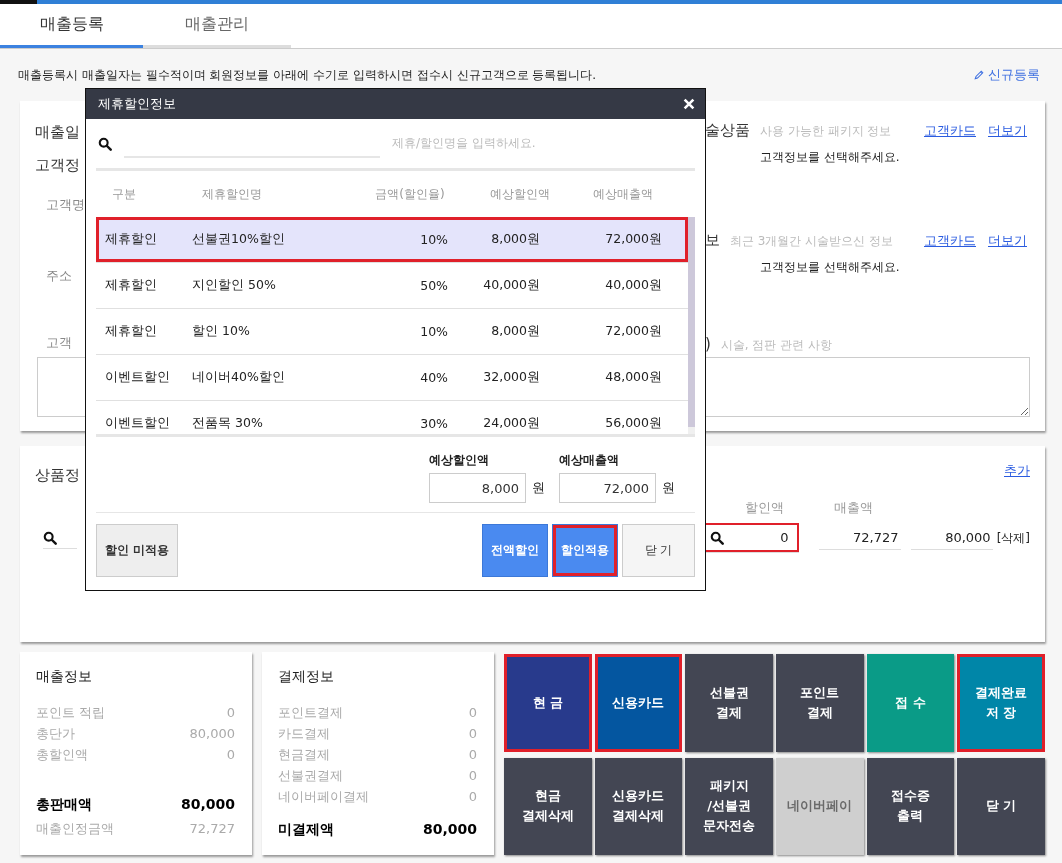  I want to click on table-row: 제휴할인 지인할인 50% 50% 40,000원 40,000원, so click(392, 286).